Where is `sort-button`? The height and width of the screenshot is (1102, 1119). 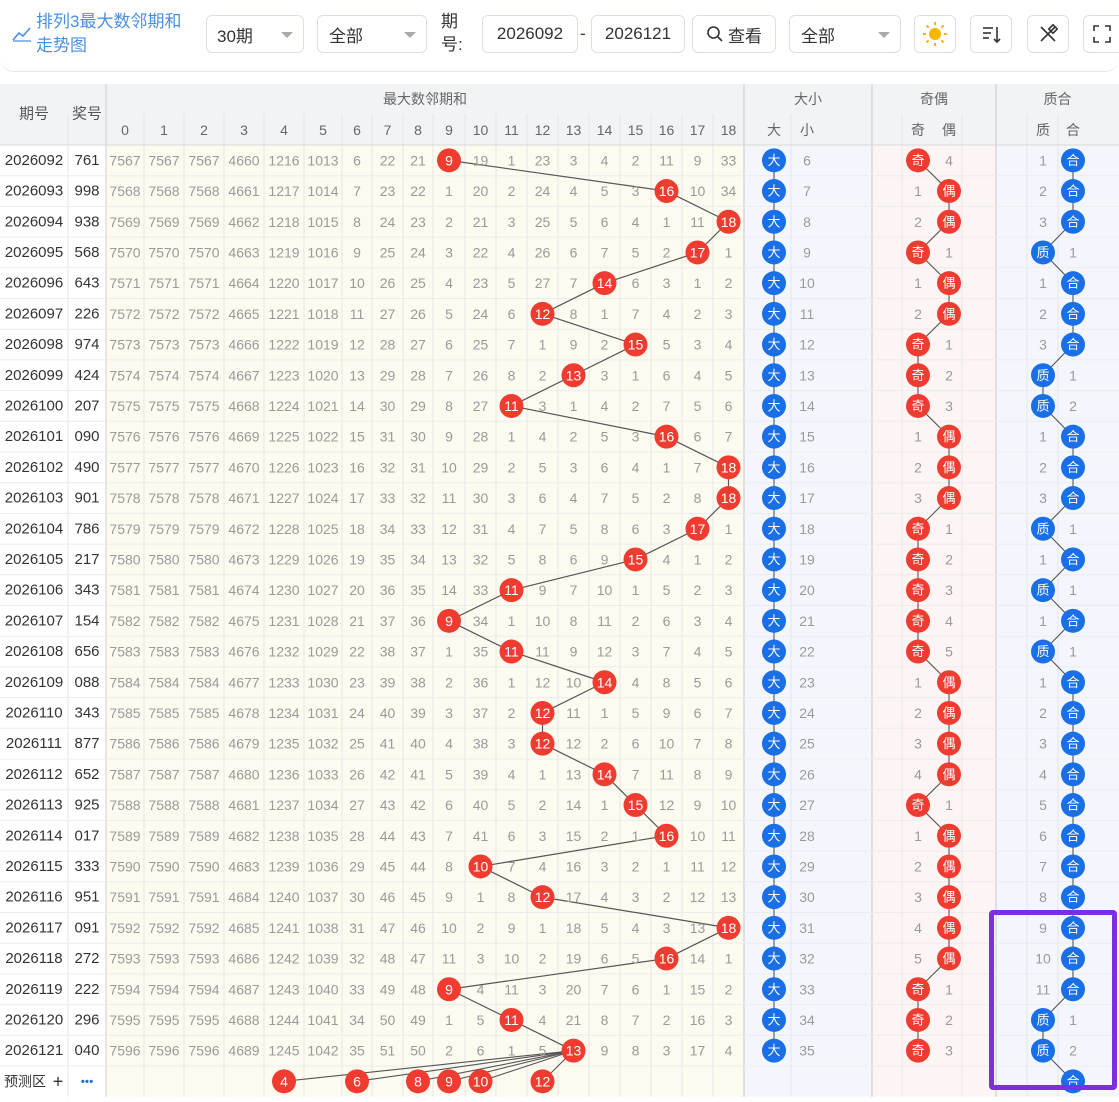 sort-button is located at coordinates (991, 34).